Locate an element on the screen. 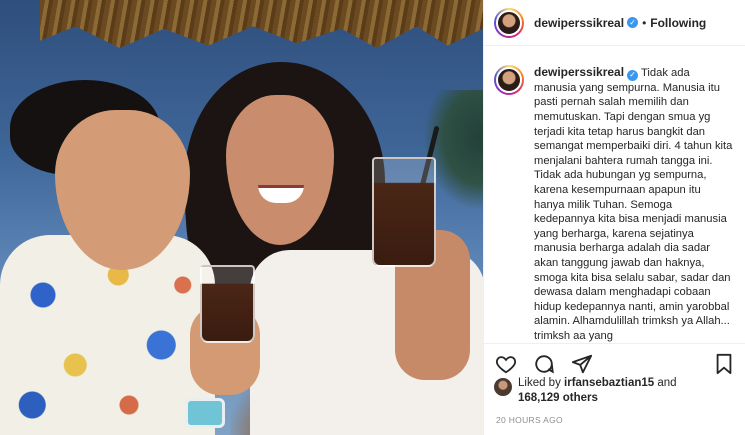  caption-username: dewiperssikreal is located at coordinates (579, 72).